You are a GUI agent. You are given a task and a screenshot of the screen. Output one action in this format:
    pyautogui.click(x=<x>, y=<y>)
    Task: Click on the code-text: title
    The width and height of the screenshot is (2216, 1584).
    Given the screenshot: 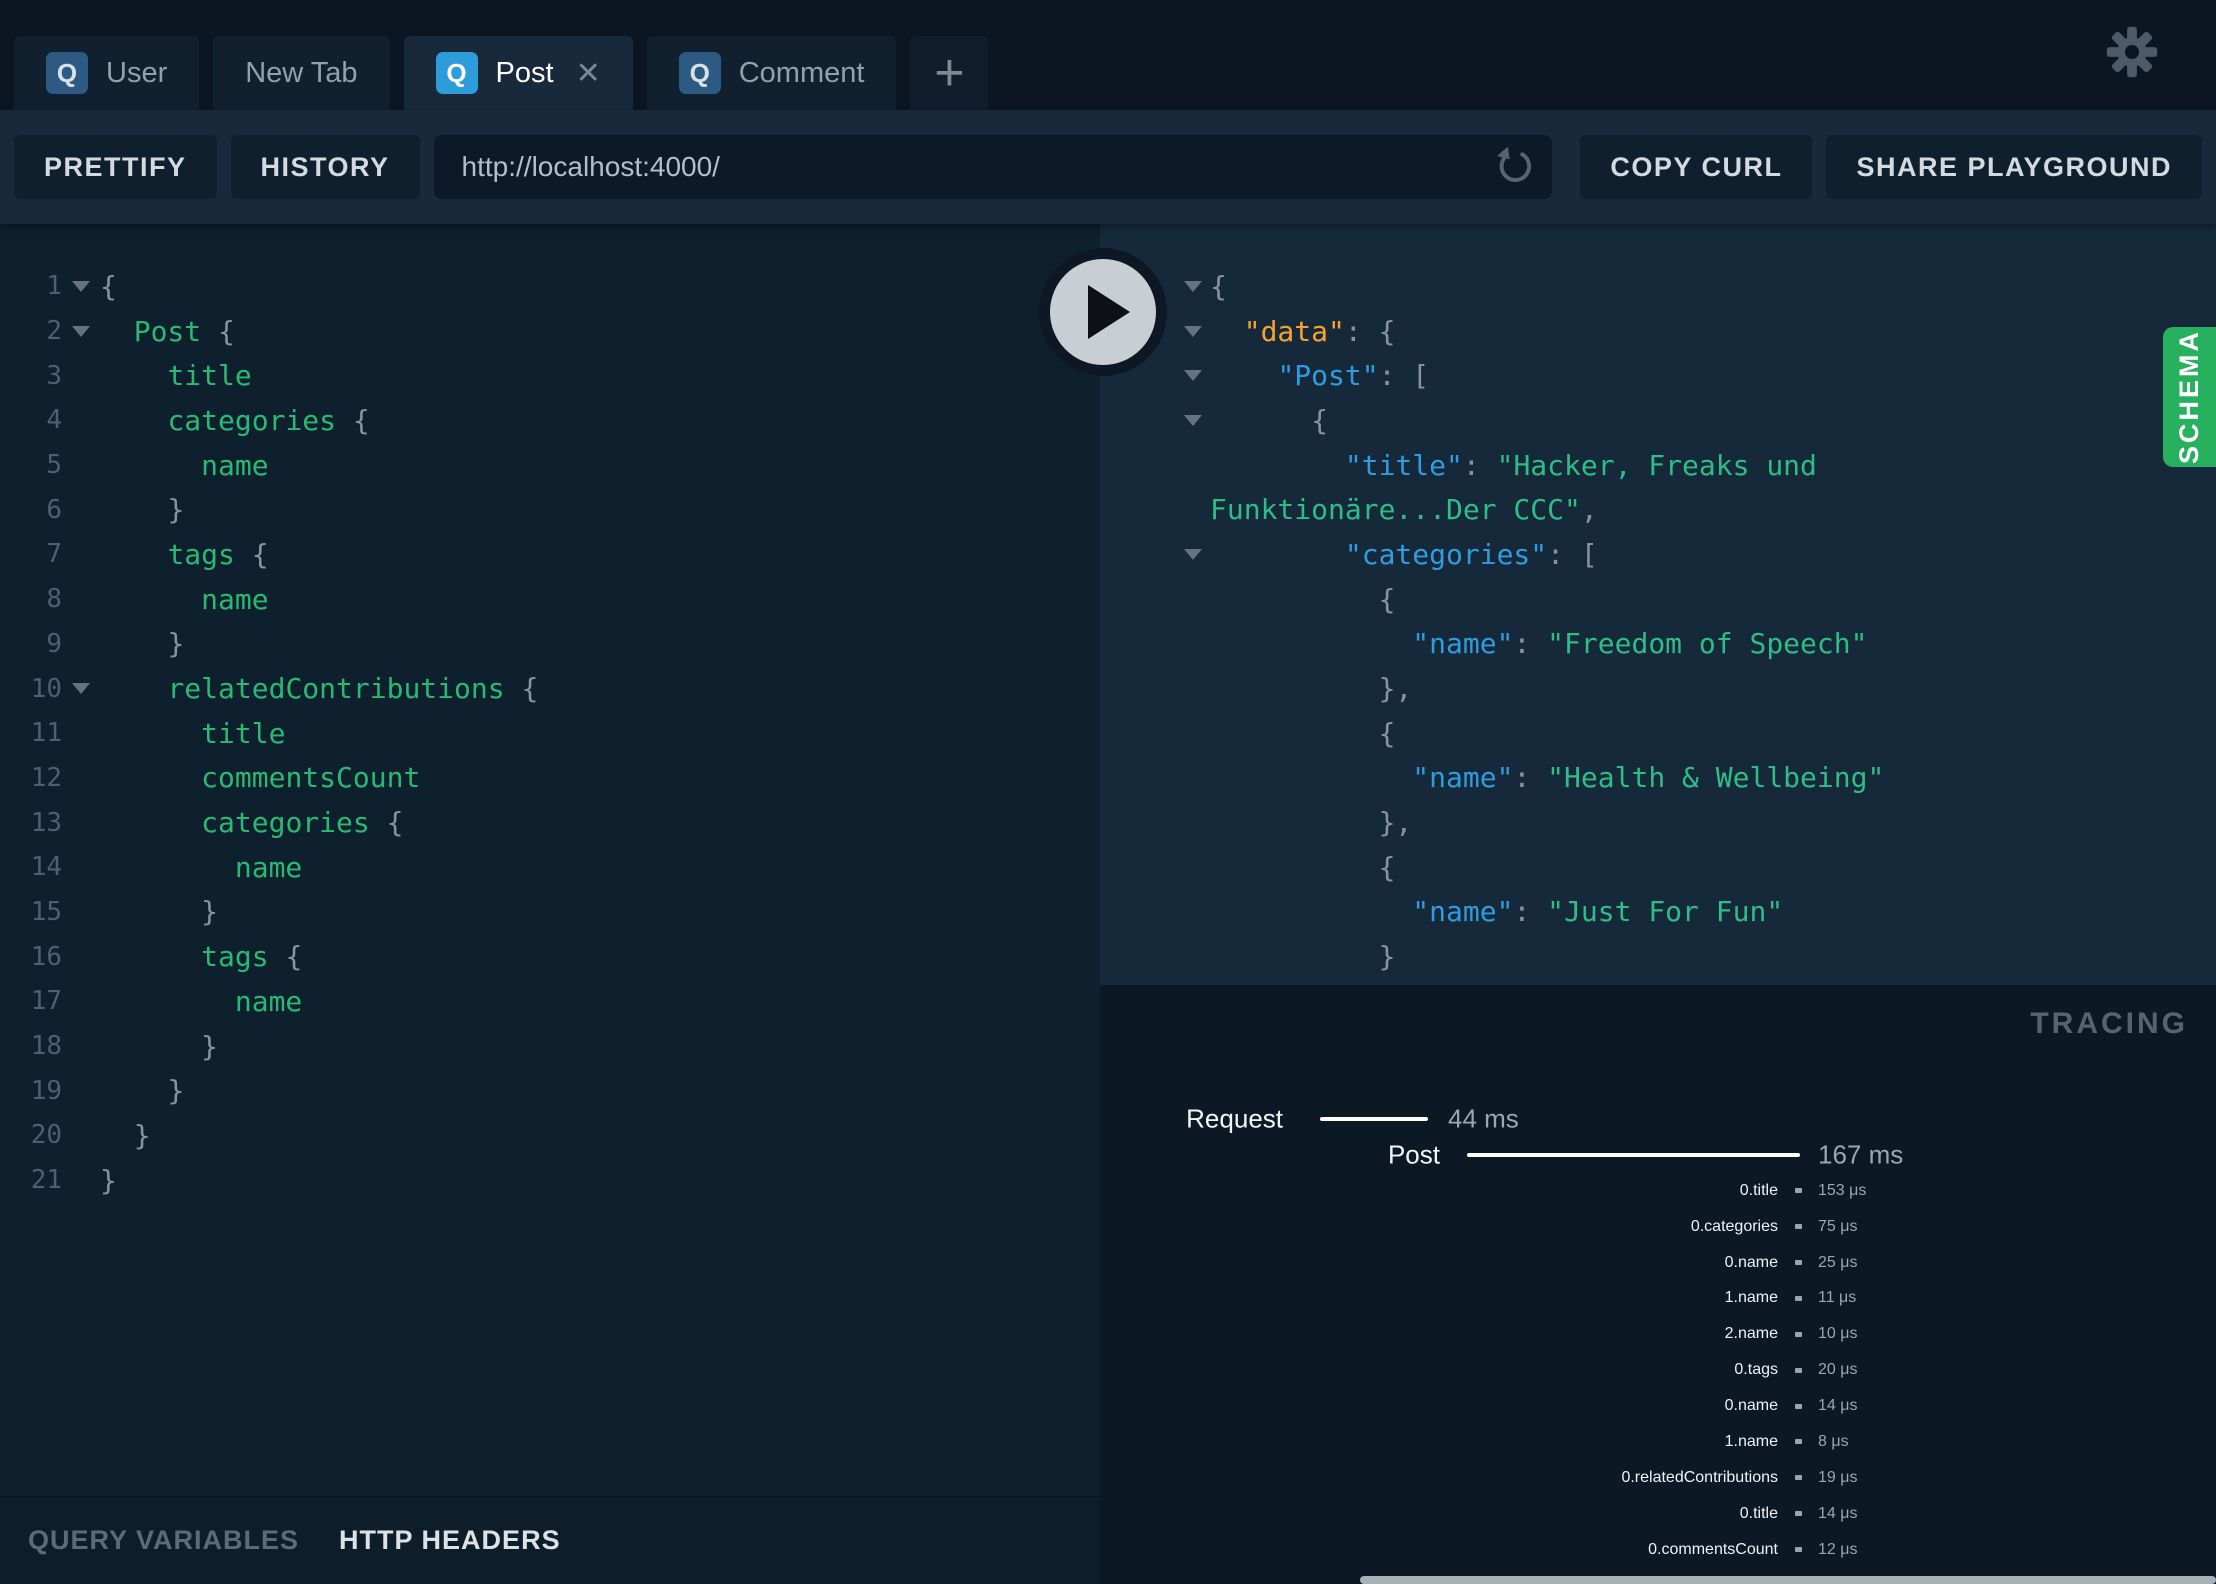 What is the action you would take?
    pyautogui.click(x=209, y=376)
    